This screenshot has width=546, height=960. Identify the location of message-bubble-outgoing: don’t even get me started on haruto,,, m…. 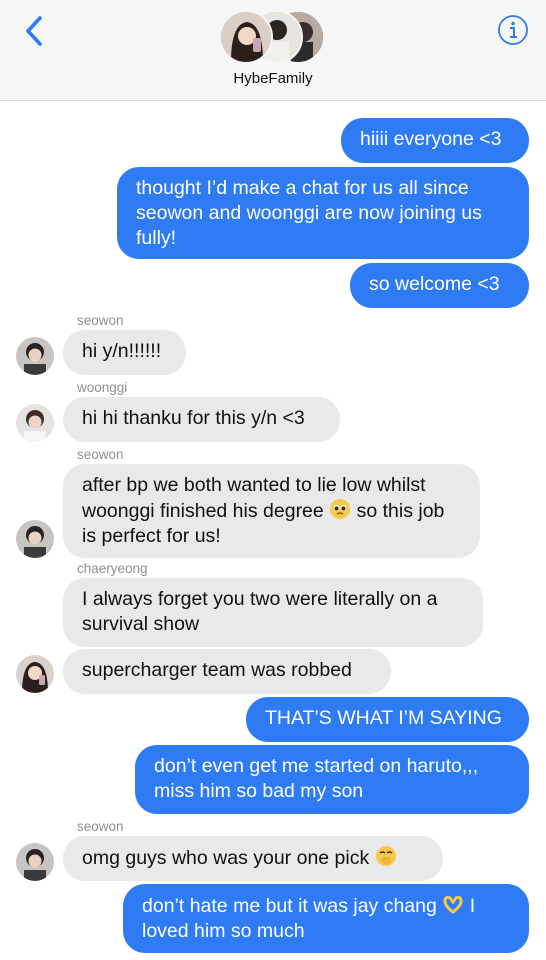
(332, 779).